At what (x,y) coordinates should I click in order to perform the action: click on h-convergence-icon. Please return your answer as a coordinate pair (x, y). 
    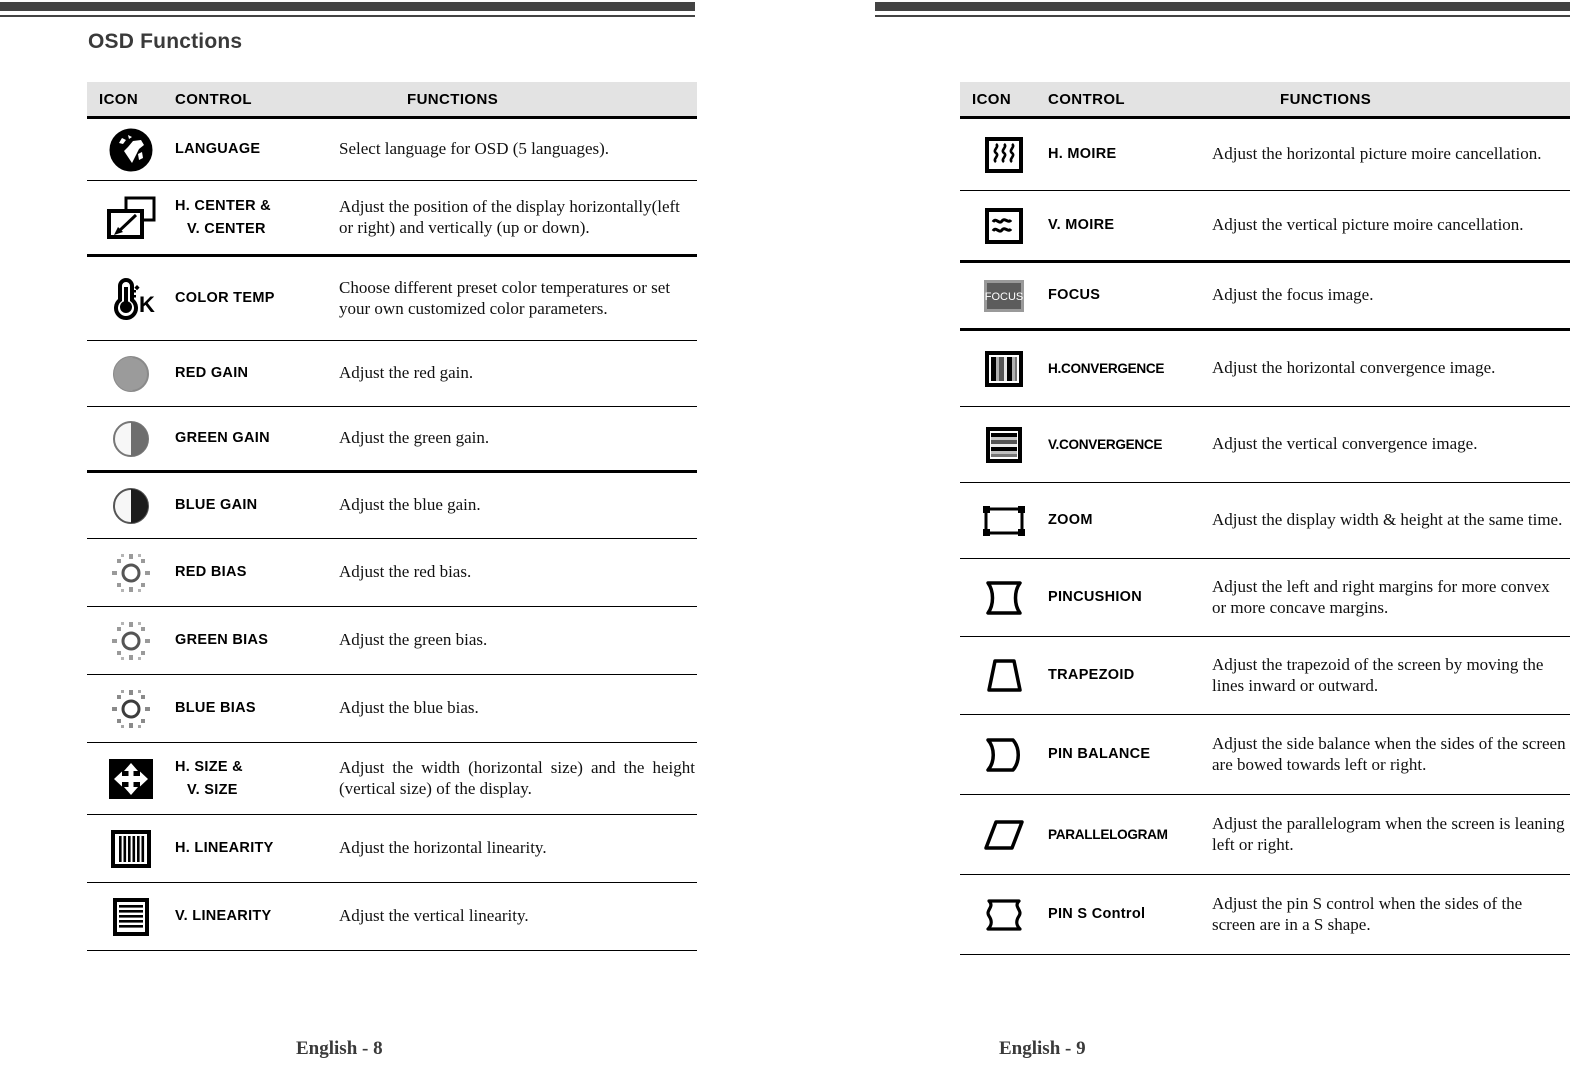
    Looking at the image, I should click on (1004, 369).